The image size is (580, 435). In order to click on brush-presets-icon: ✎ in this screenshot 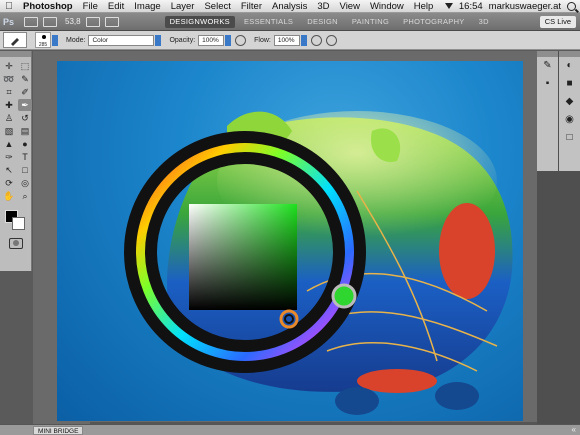, I will do `click(547, 66)`.